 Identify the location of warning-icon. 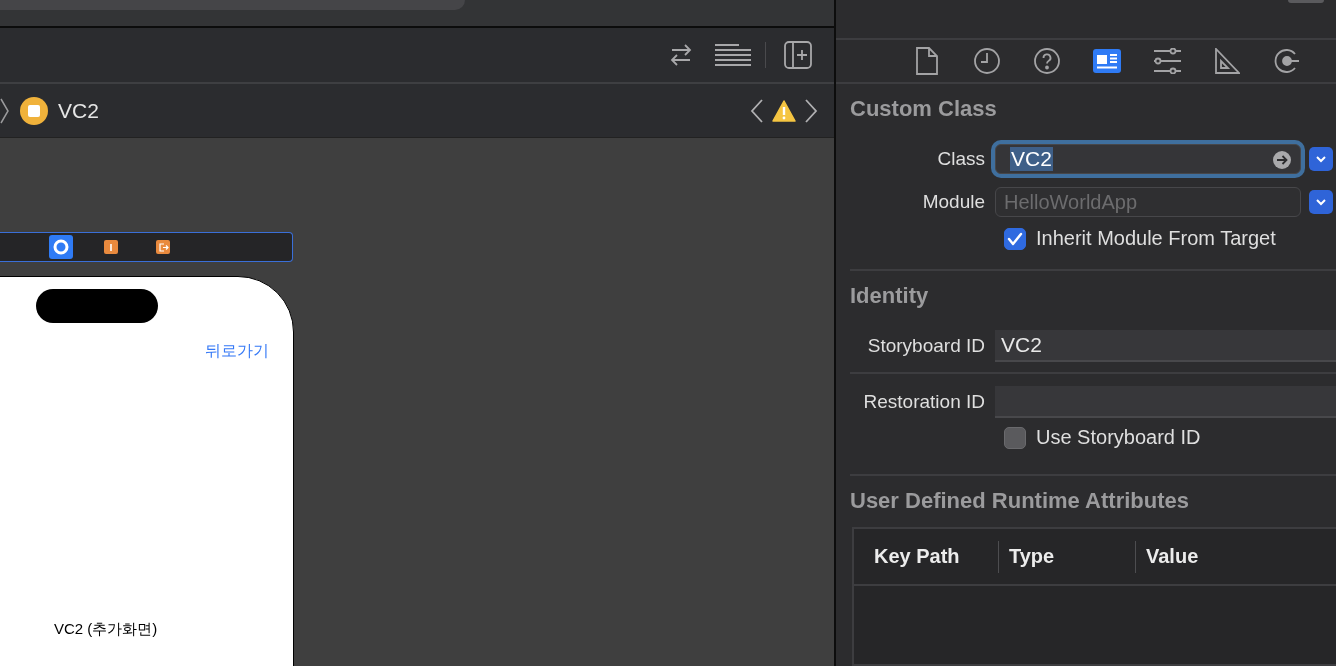
(784, 110).